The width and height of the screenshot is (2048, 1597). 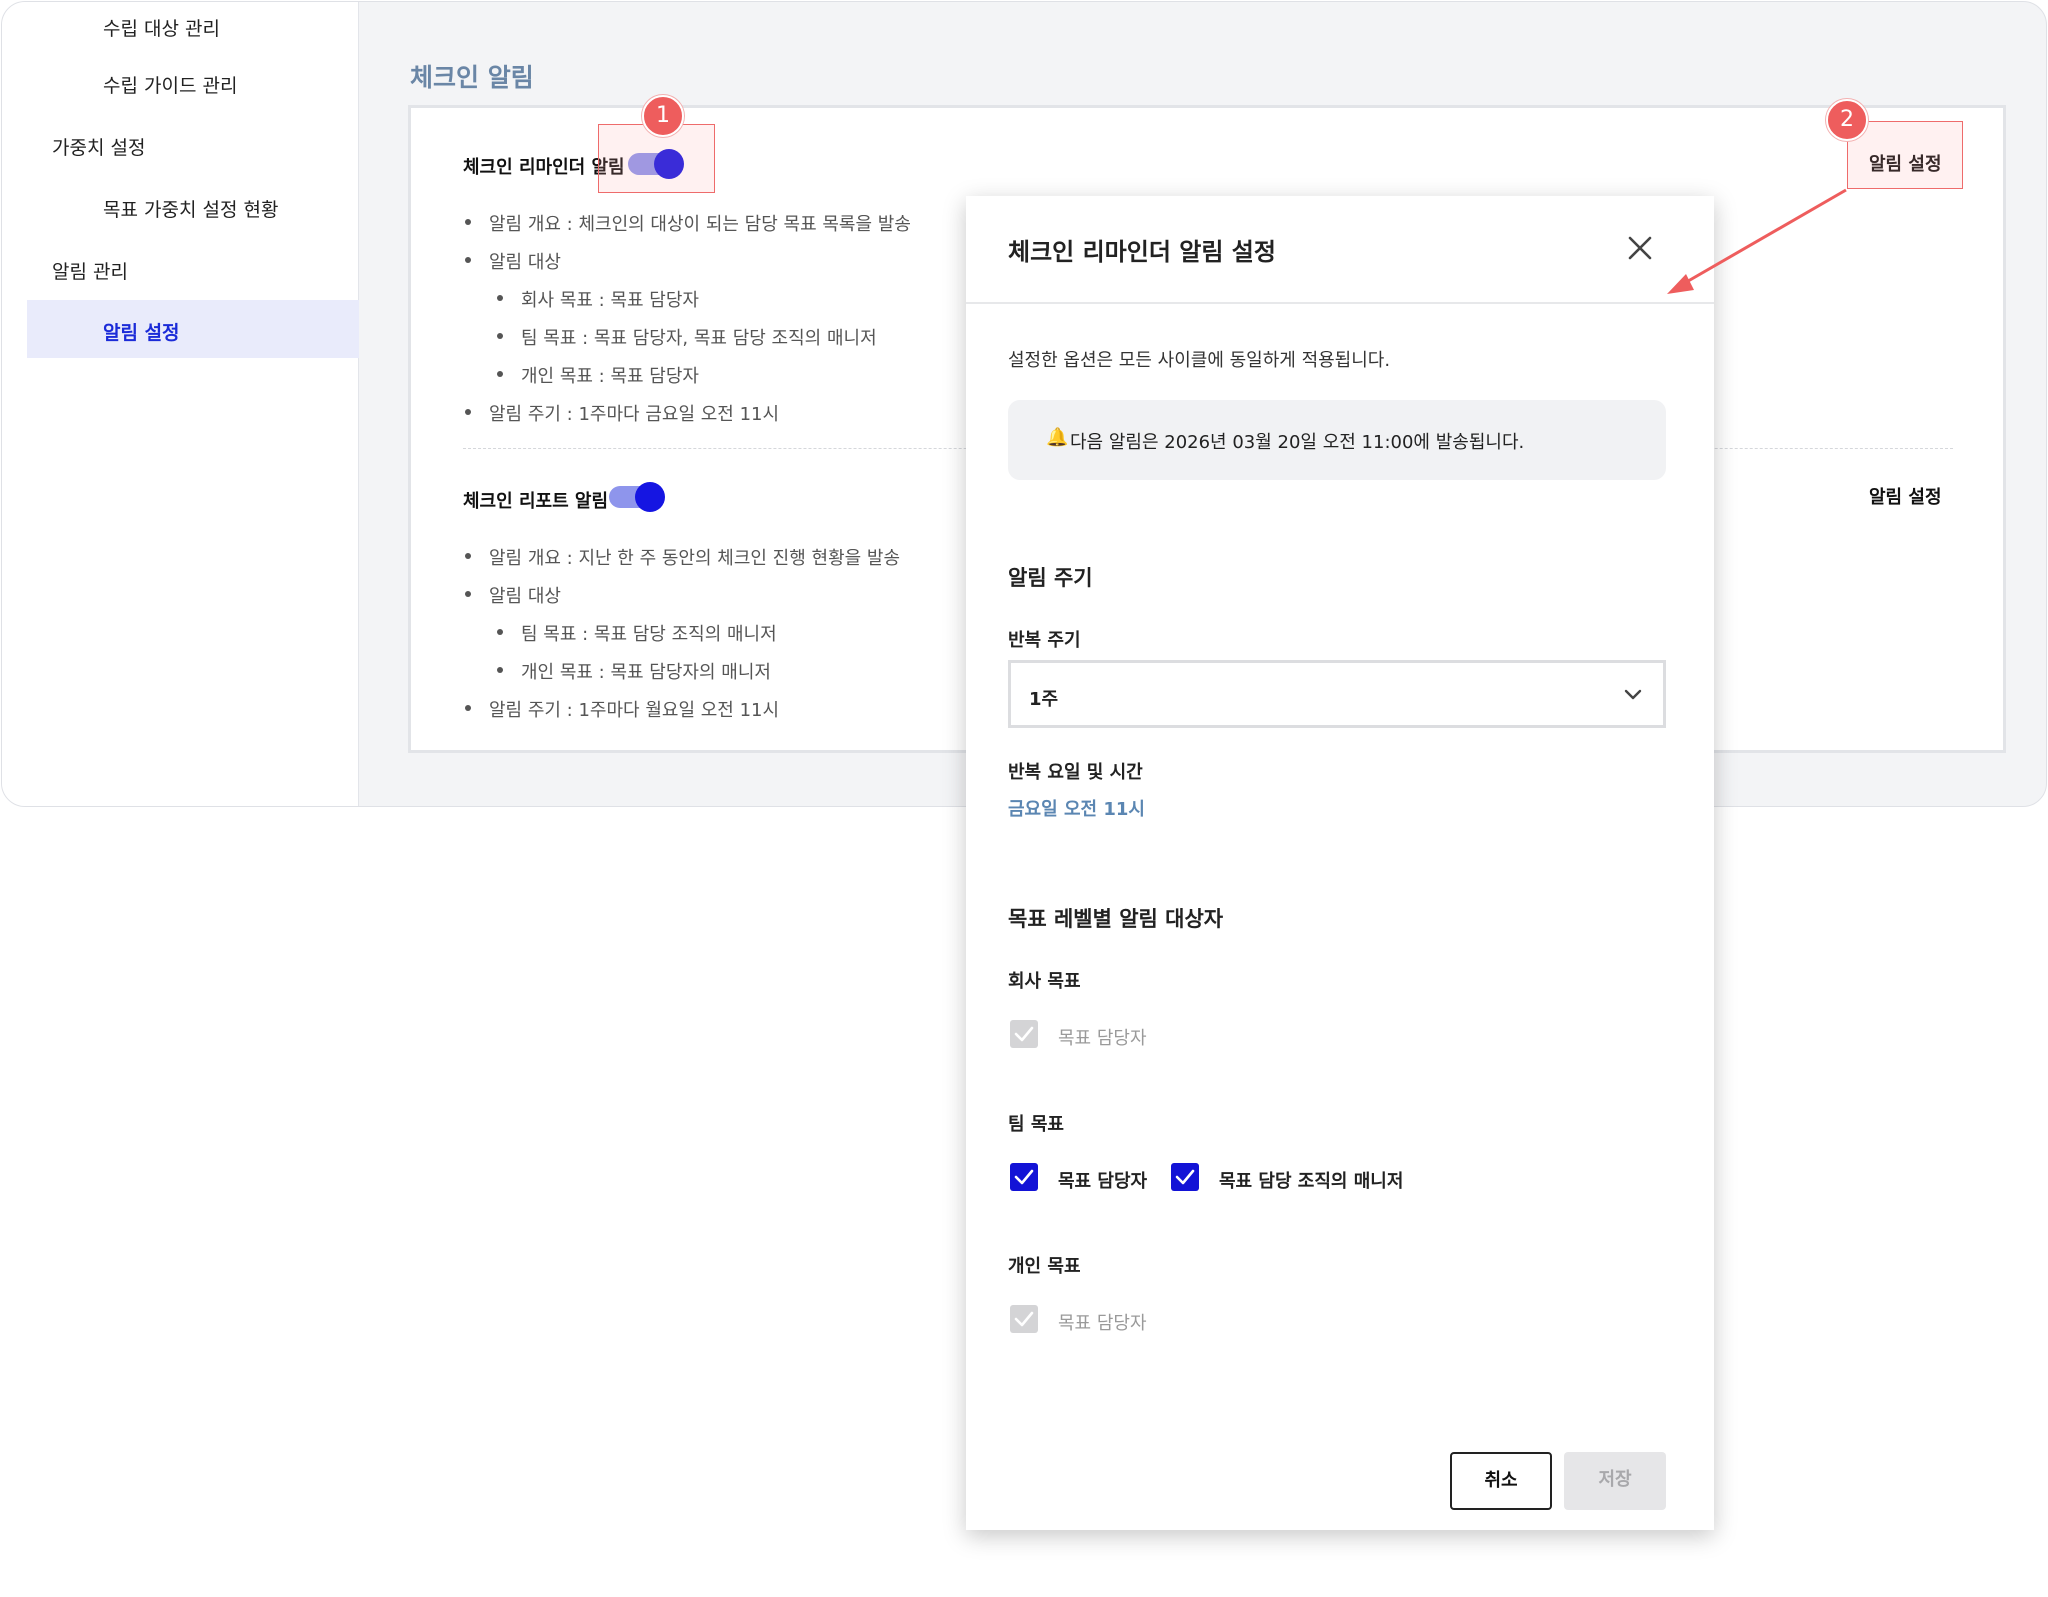 I want to click on reminder-bullet-company: 회사 목표 : 목표 담당자, so click(x=598, y=299).